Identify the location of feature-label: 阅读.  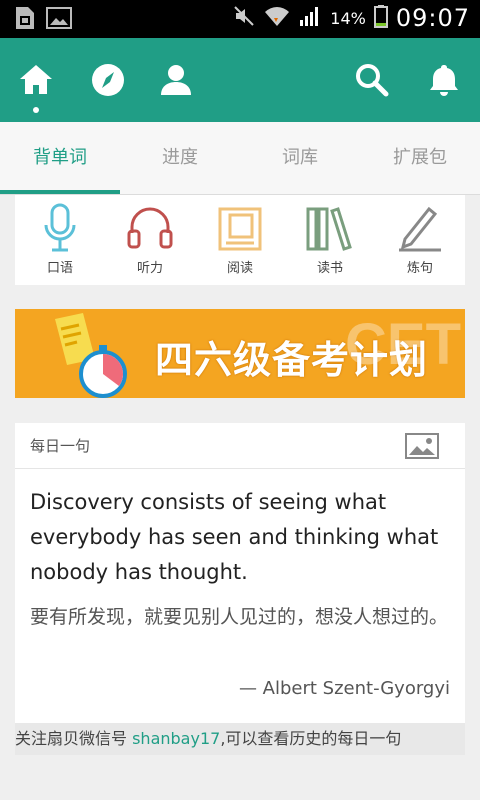
(239, 268).